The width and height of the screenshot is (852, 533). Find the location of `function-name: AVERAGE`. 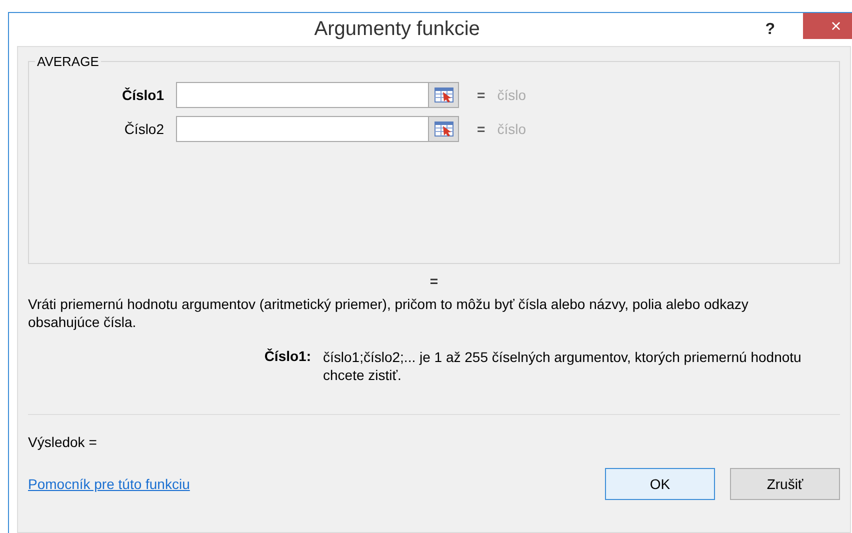

function-name: AVERAGE is located at coordinates (68, 61).